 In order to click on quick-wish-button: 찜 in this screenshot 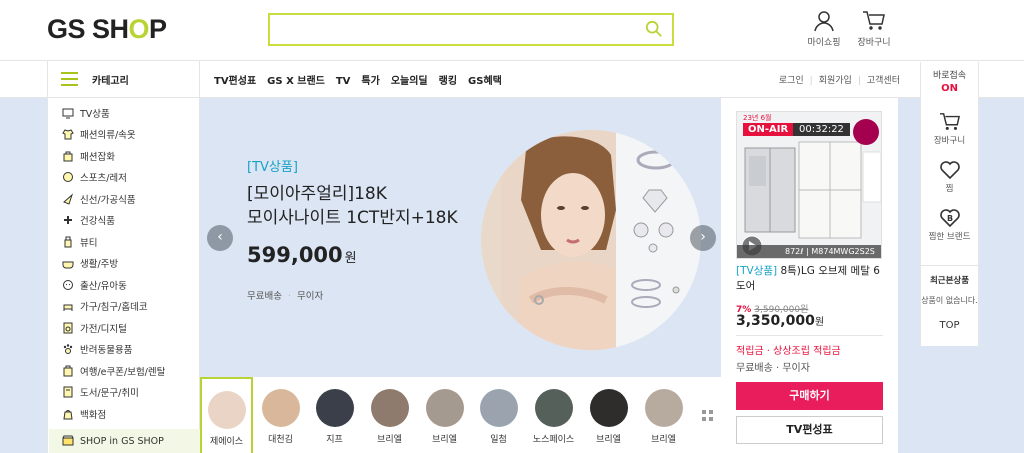, I will do `click(949, 177)`.